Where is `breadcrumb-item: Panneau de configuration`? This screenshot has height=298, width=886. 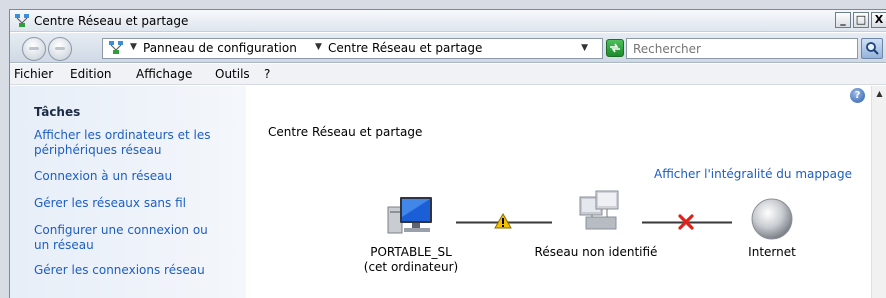 breadcrumb-item: Panneau de configuration is located at coordinates (220, 48).